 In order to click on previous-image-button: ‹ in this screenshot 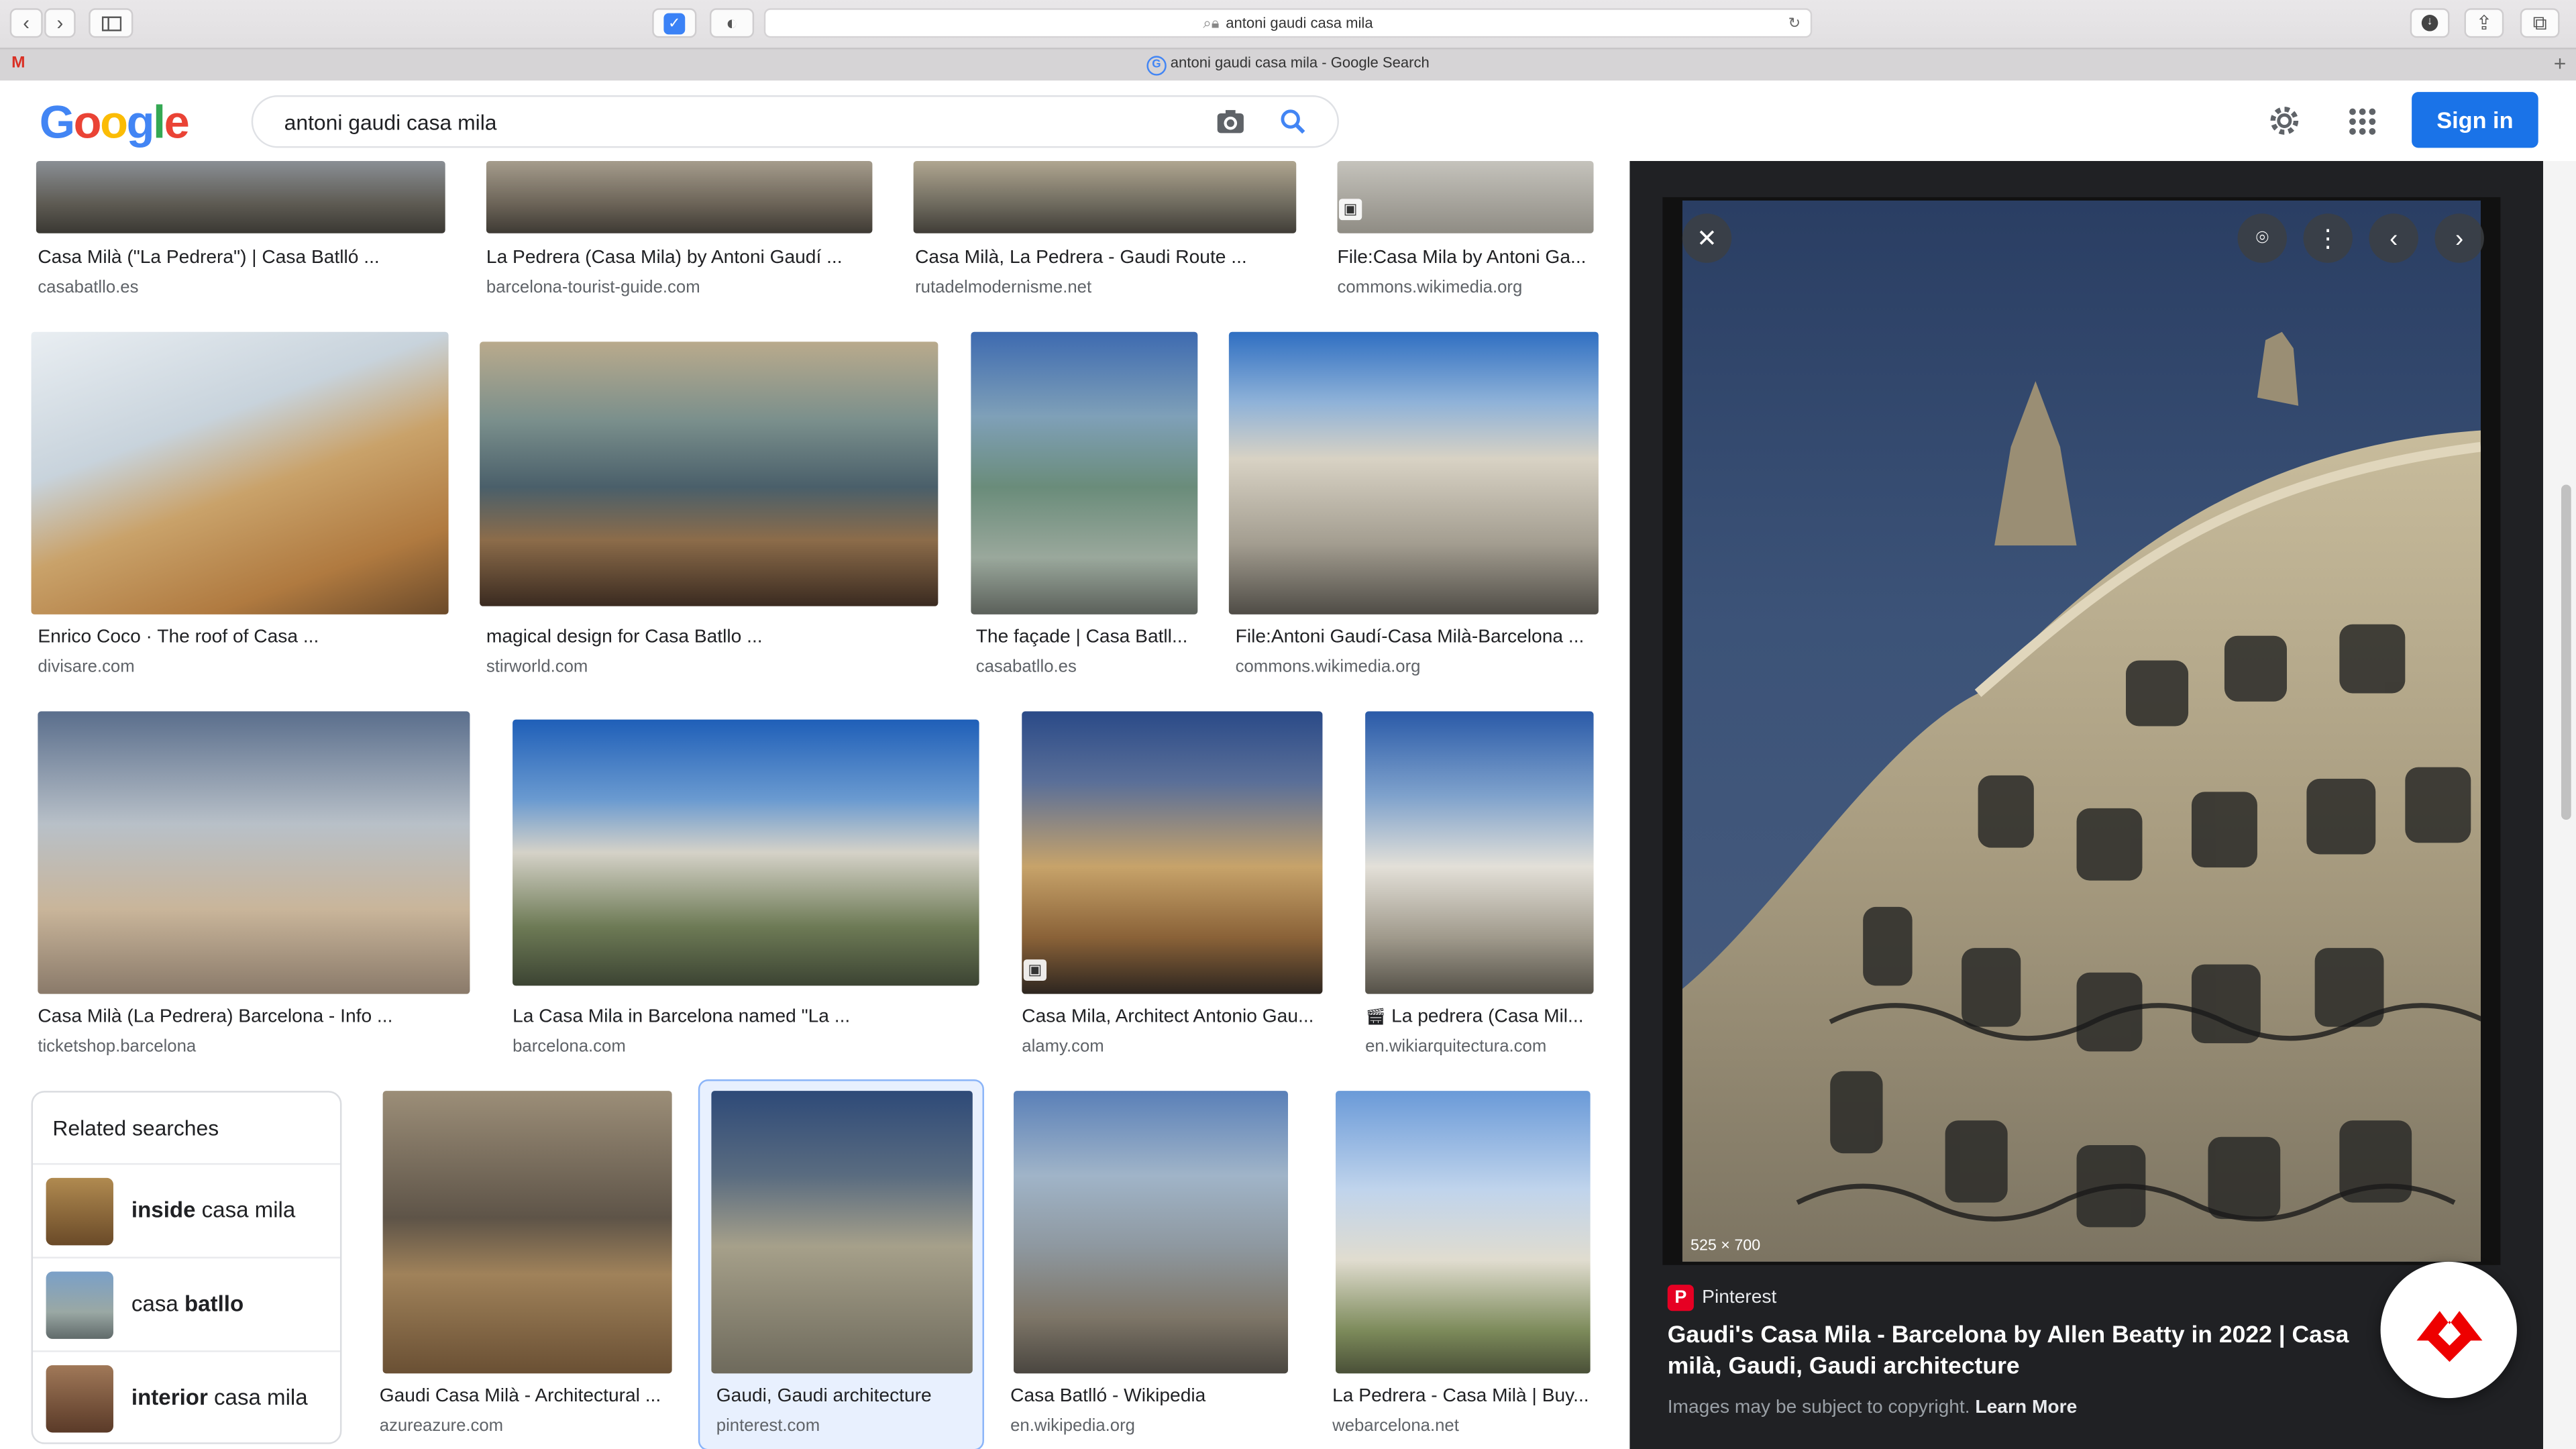, I will do `click(2393, 238)`.